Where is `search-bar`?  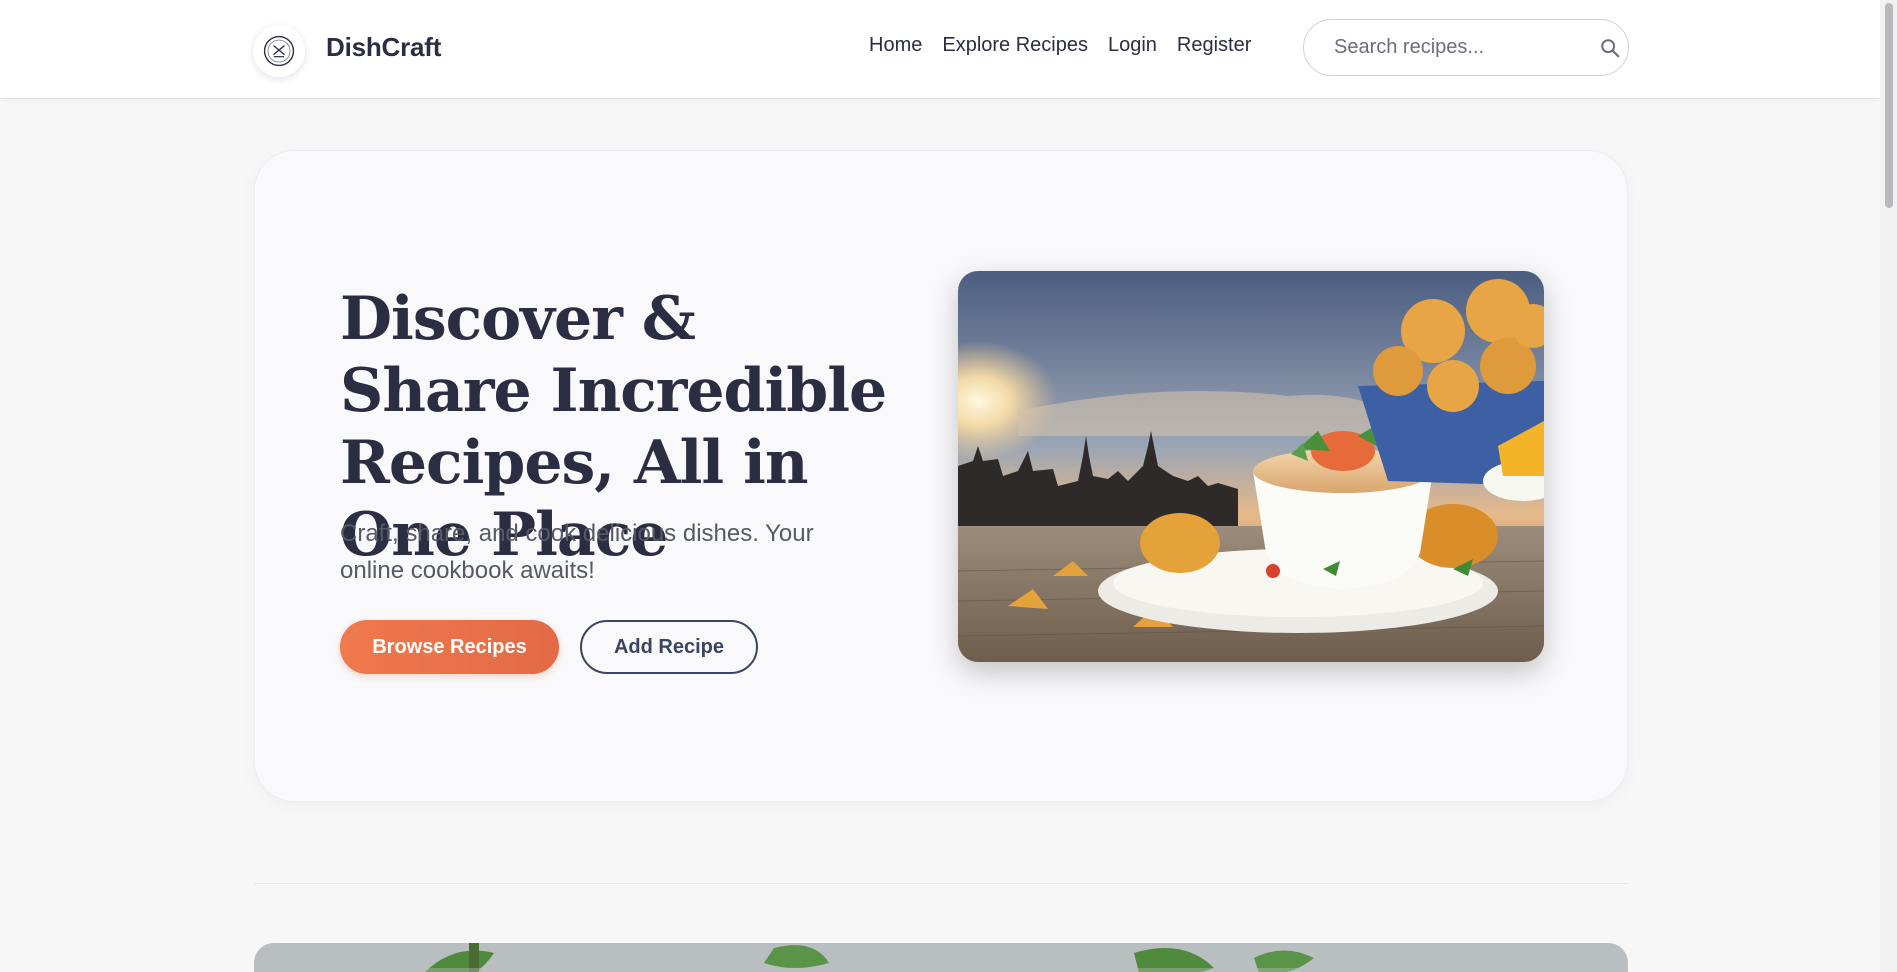 search-bar is located at coordinates (1466, 47).